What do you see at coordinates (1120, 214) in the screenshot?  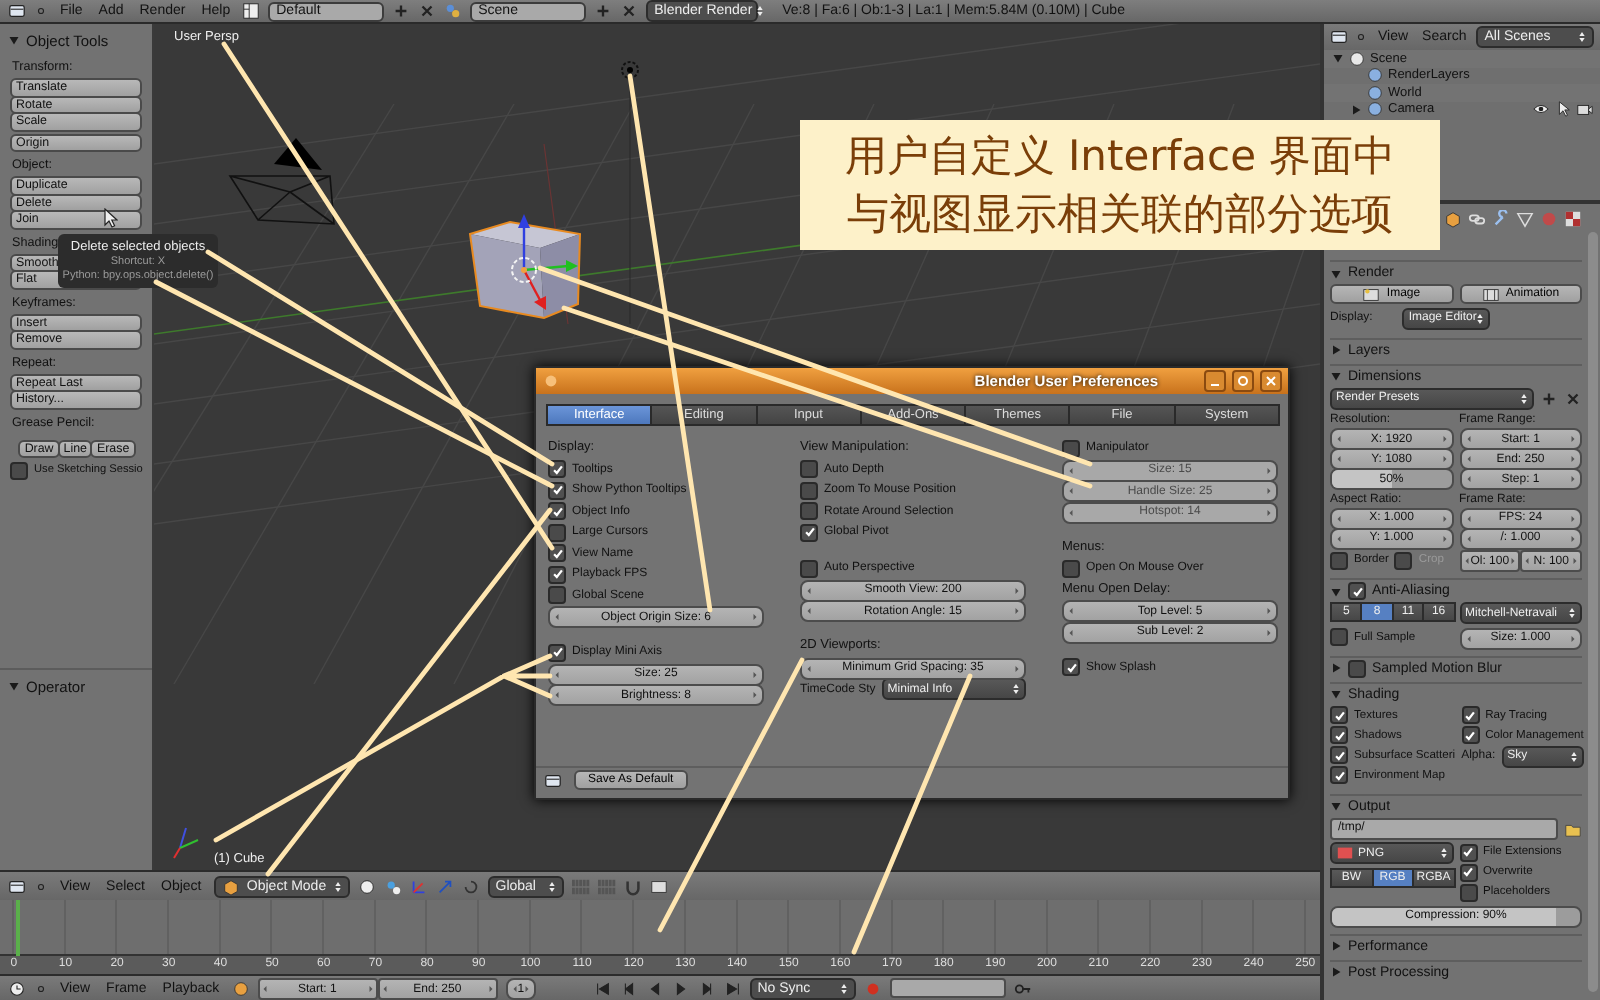 I see `callout-text: 与视图显示相关联的部分选项` at bounding box center [1120, 214].